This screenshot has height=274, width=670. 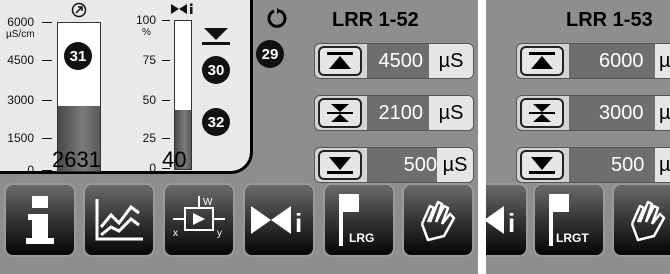 I want to click on info-icon, so click(x=40, y=220).